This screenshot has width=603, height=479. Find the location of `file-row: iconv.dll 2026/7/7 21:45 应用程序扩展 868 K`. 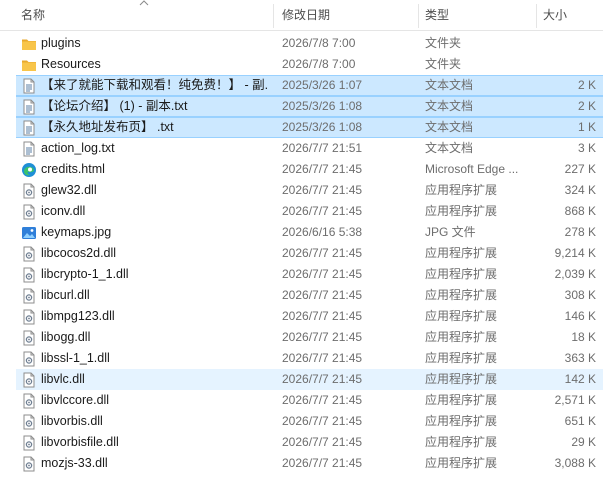

file-row: iconv.dll 2026/7/7 21:45 应用程序扩展 868 K is located at coordinates (301, 211).